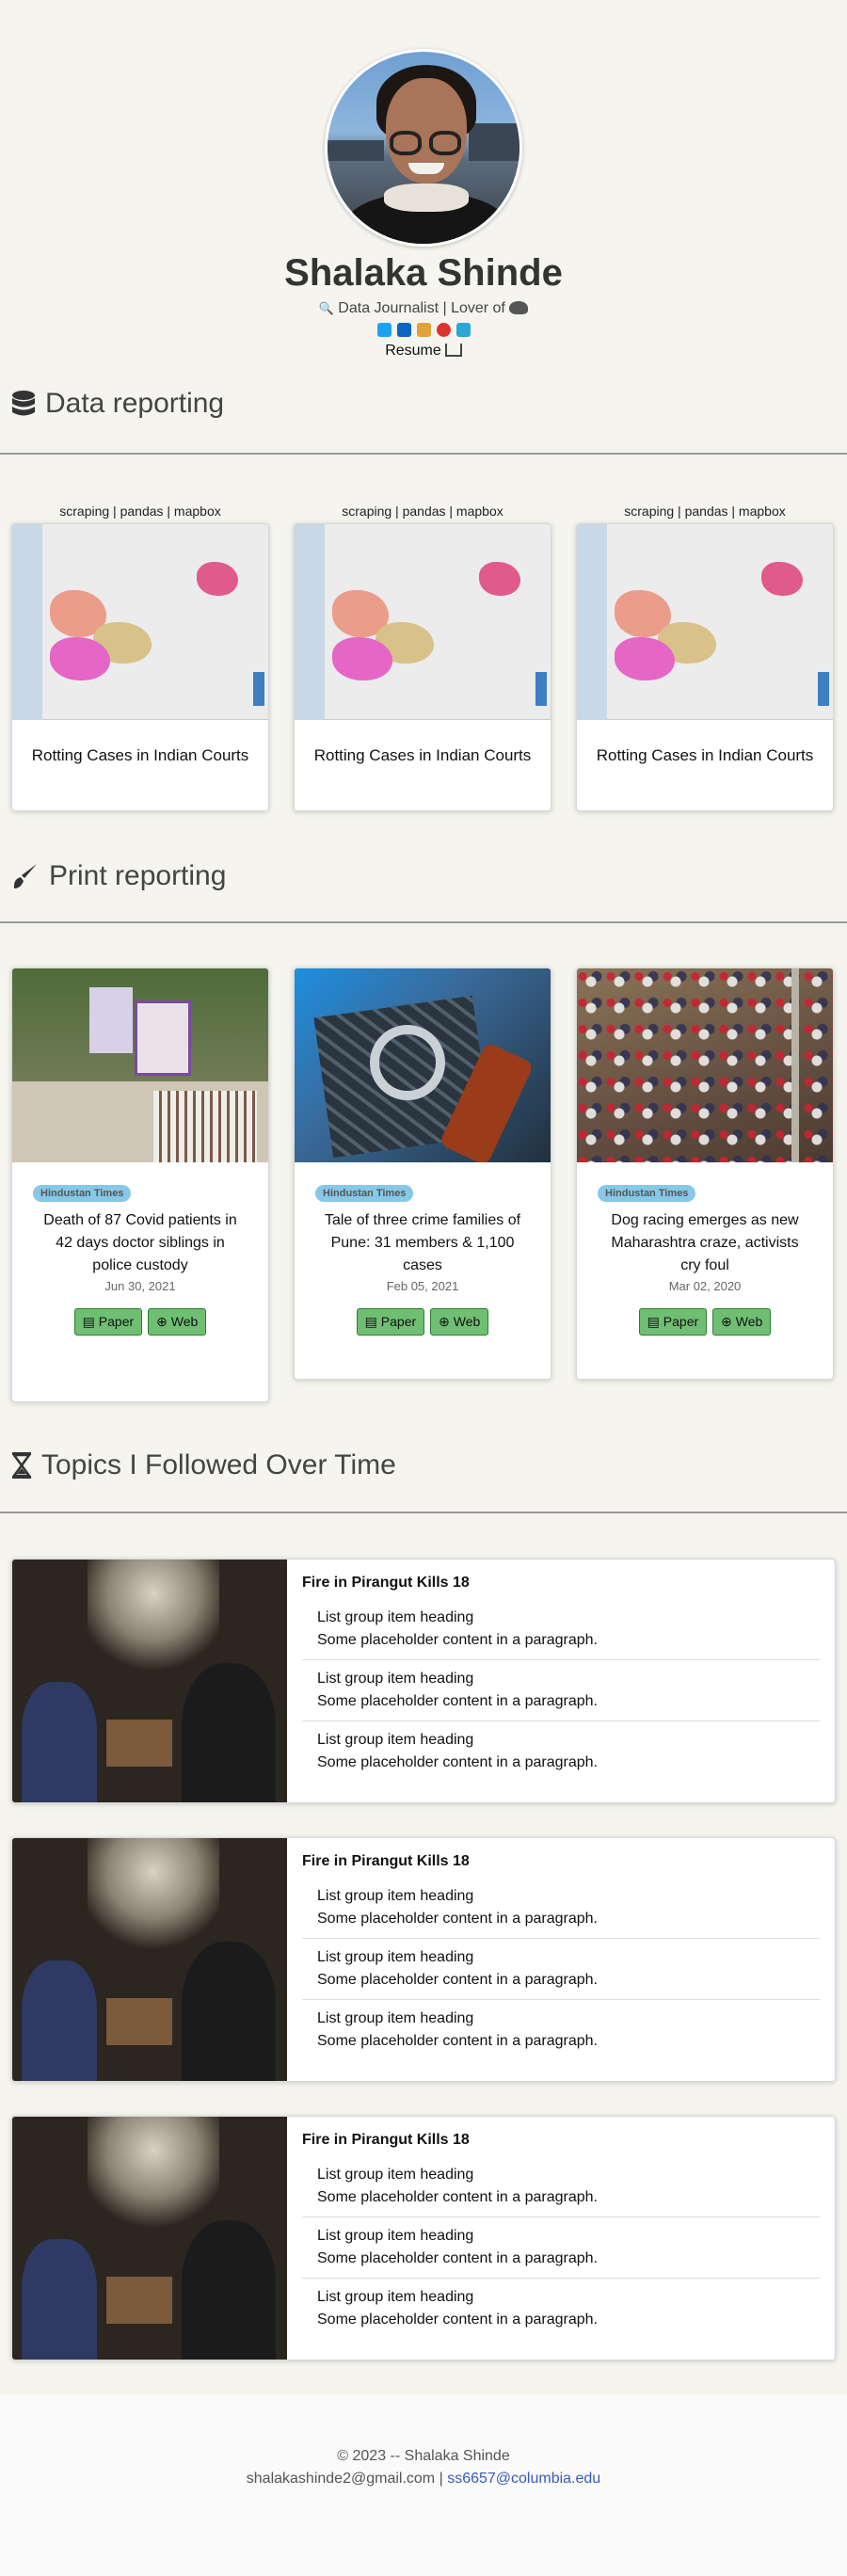 Image resolution: width=847 pixels, height=2576 pixels. Describe the element at coordinates (403, 330) in the screenshot. I see `linkedin-icon` at that location.